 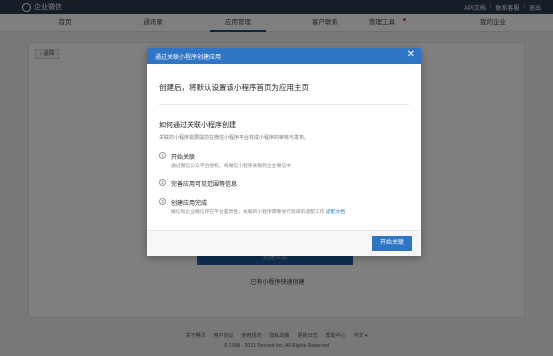 What do you see at coordinates (335, 212) in the screenshot?
I see `adaptation-docs-link: 适配文档` at bounding box center [335, 212].